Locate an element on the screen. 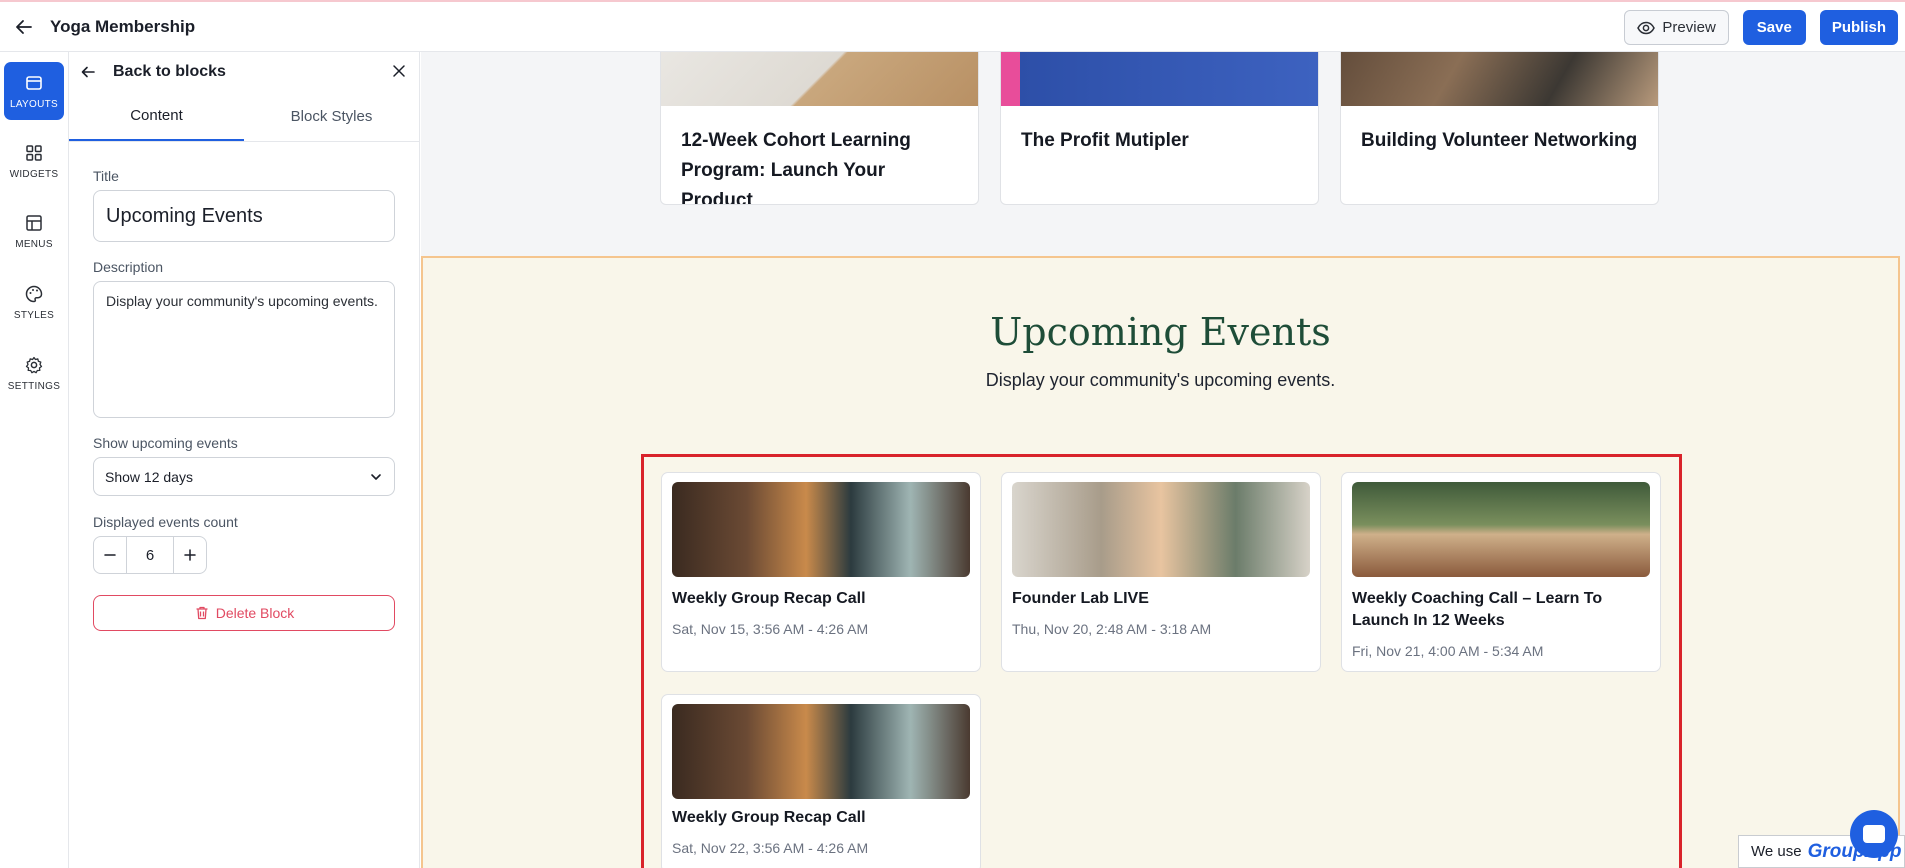 This screenshot has width=1905, height=868. chevron-down-icon is located at coordinates (376, 476).